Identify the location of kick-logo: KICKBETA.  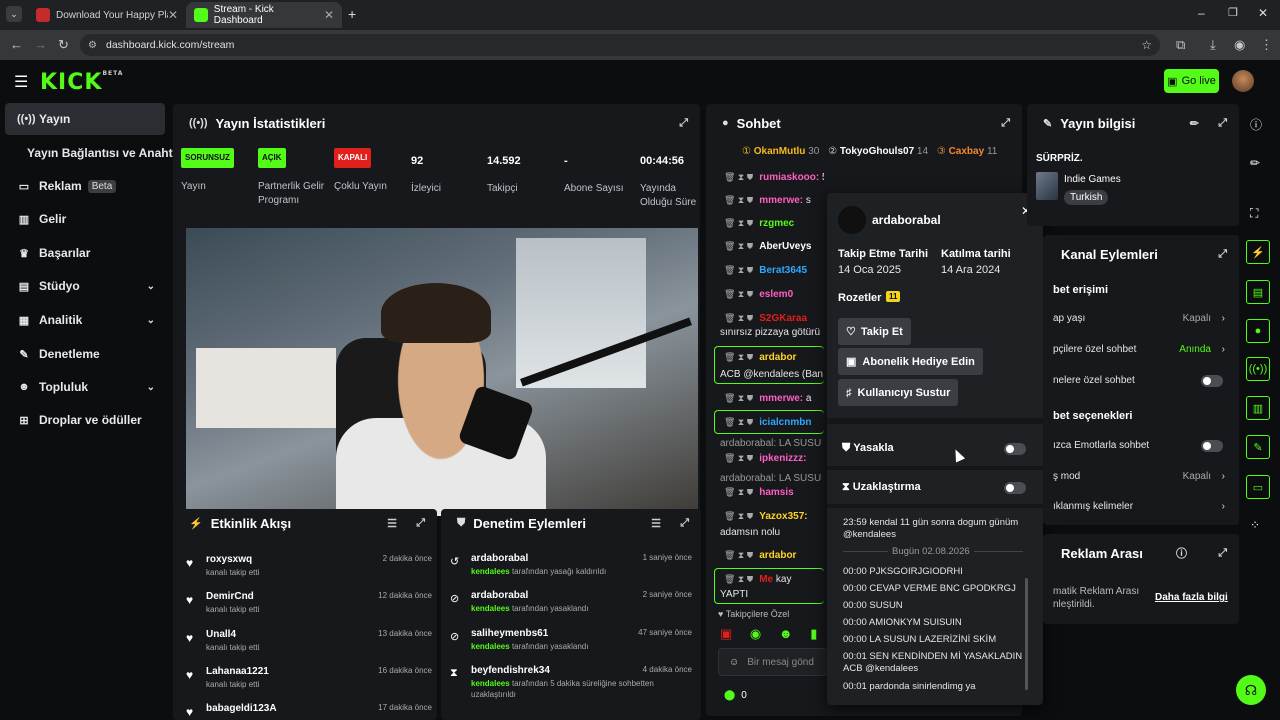
(81, 82).